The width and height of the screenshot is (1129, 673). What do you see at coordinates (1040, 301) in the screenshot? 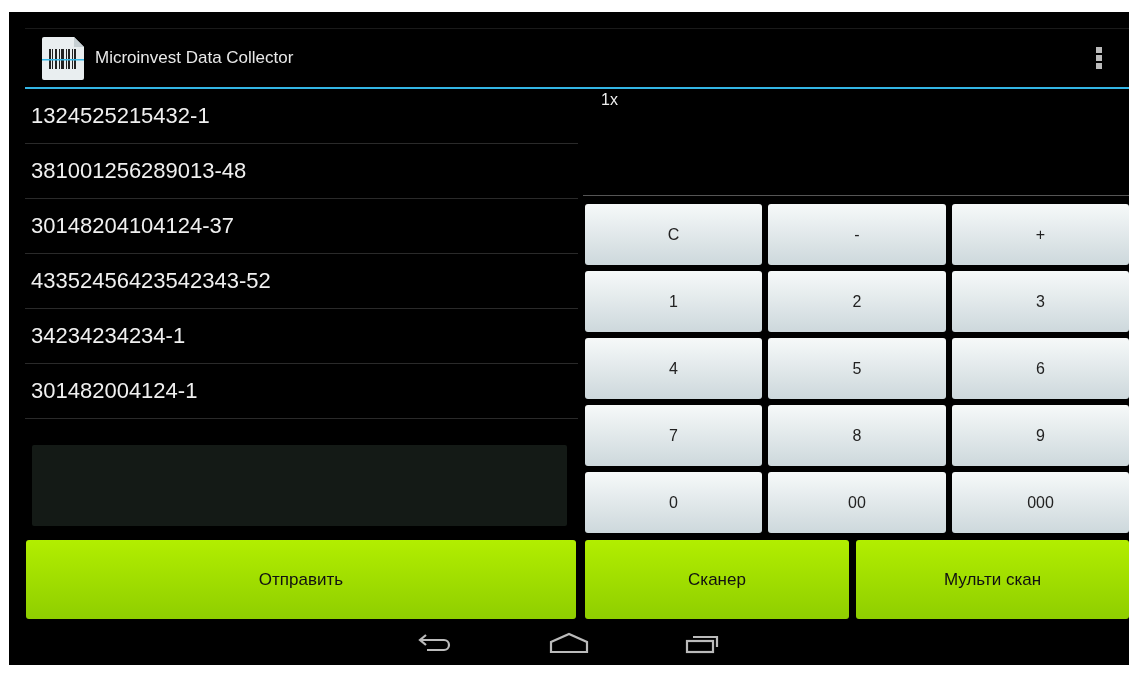
I see `keypad-key: 3` at bounding box center [1040, 301].